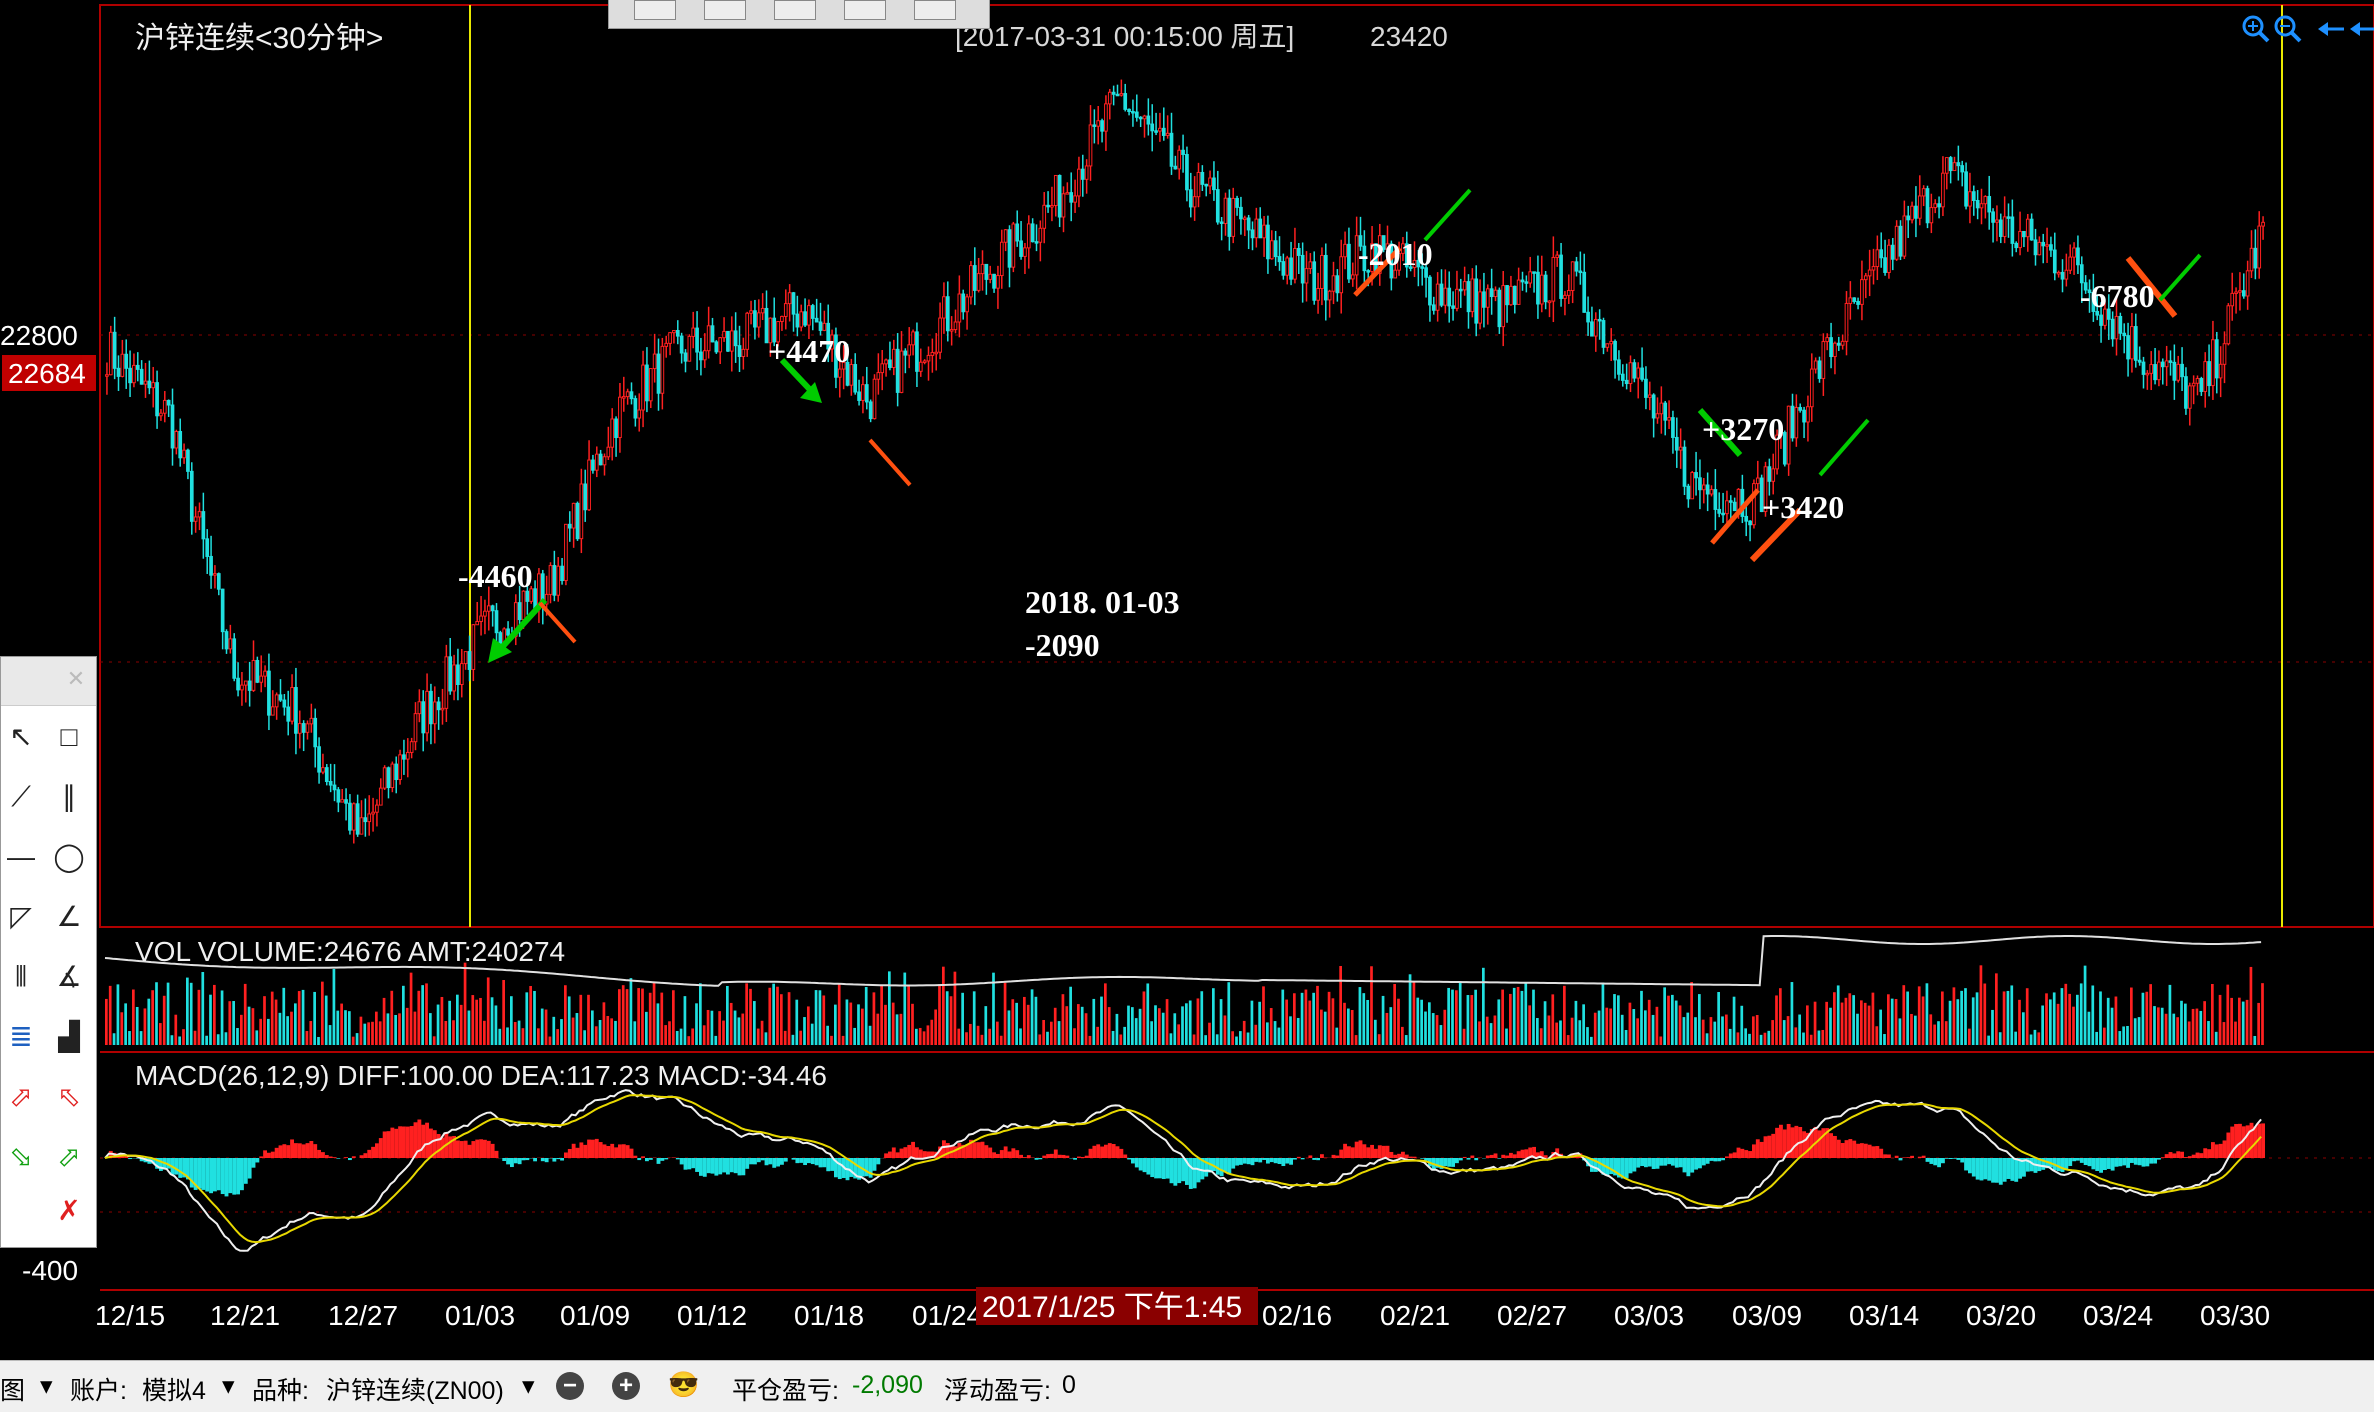  I want to click on symbol-dropdown-icon: ▾, so click(528, 1386).